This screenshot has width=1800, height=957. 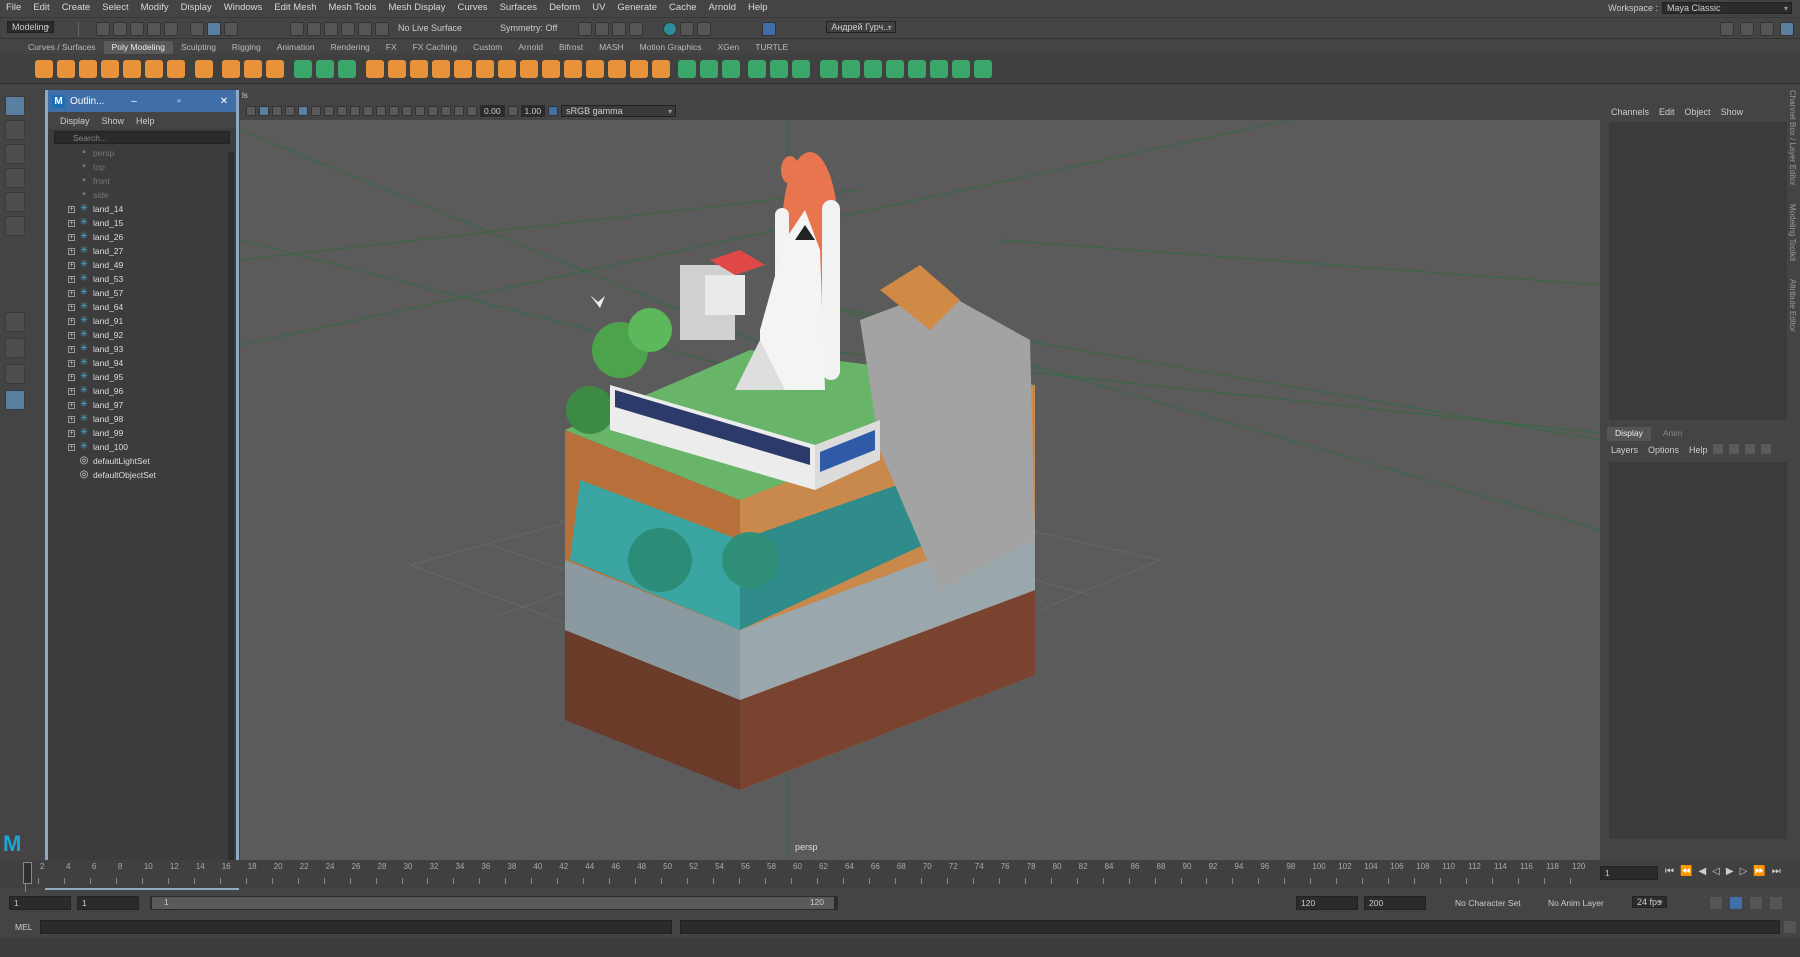 I want to click on snap-history-icon, so click(x=382, y=29).